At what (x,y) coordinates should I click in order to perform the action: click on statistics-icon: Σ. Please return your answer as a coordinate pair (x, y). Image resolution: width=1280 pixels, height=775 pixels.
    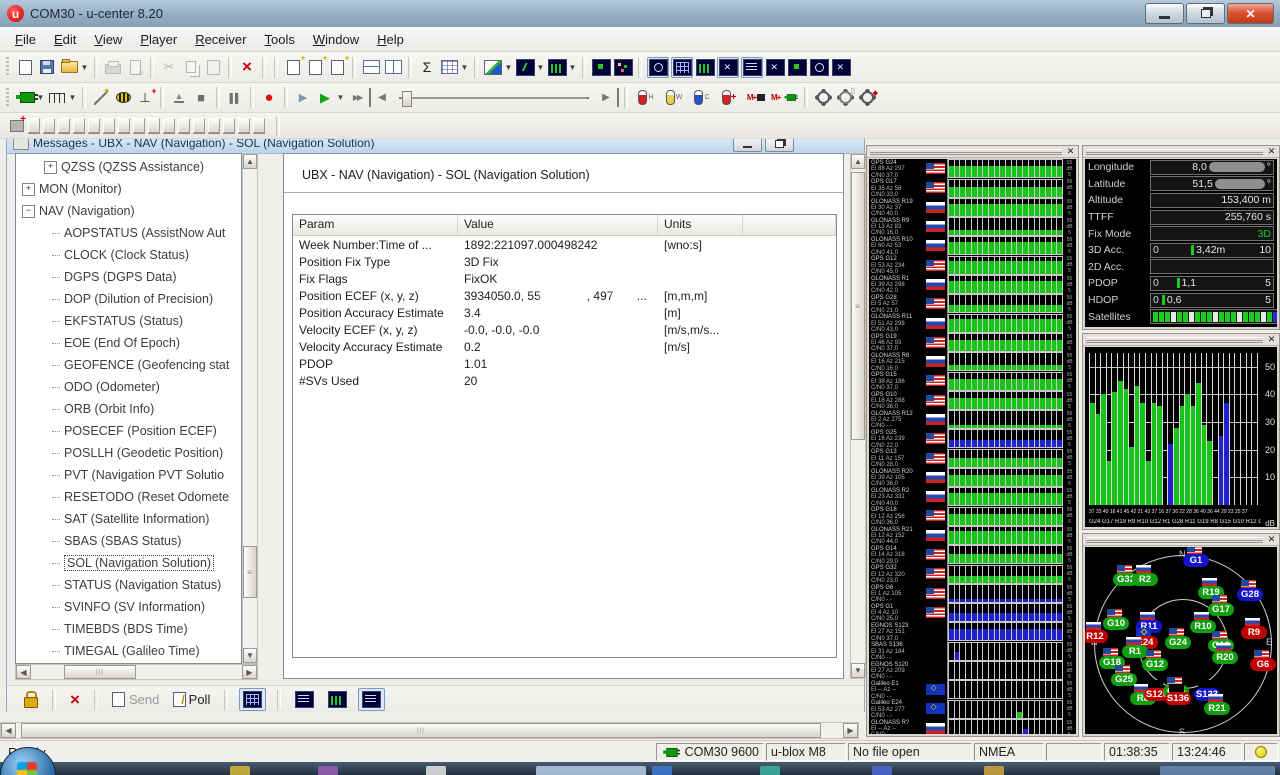
    Looking at the image, I should click on (427, 67).